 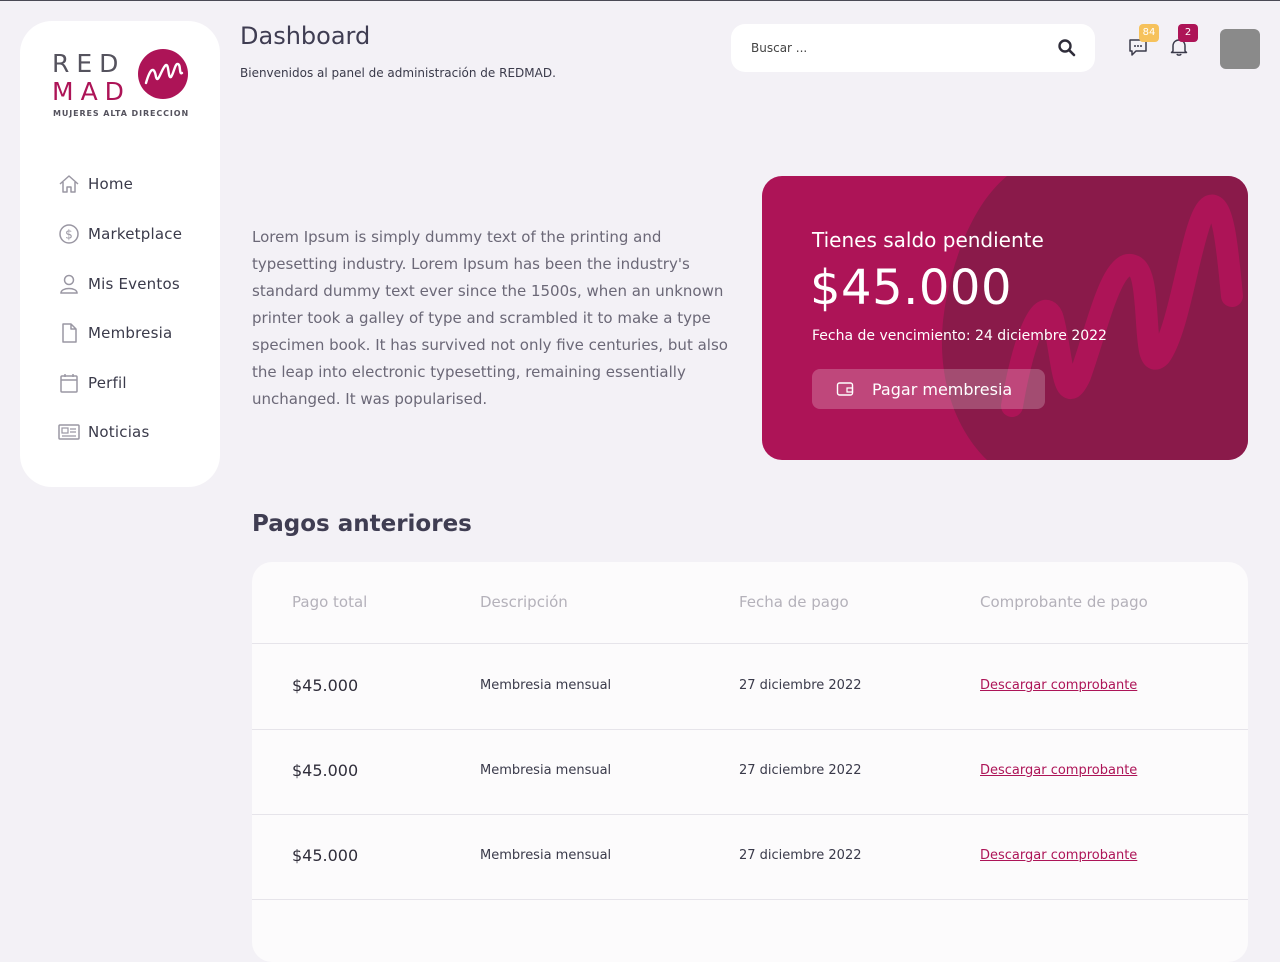 I want to click on sidebar-item-noticias: Noticias, so click(x=133, y=432).